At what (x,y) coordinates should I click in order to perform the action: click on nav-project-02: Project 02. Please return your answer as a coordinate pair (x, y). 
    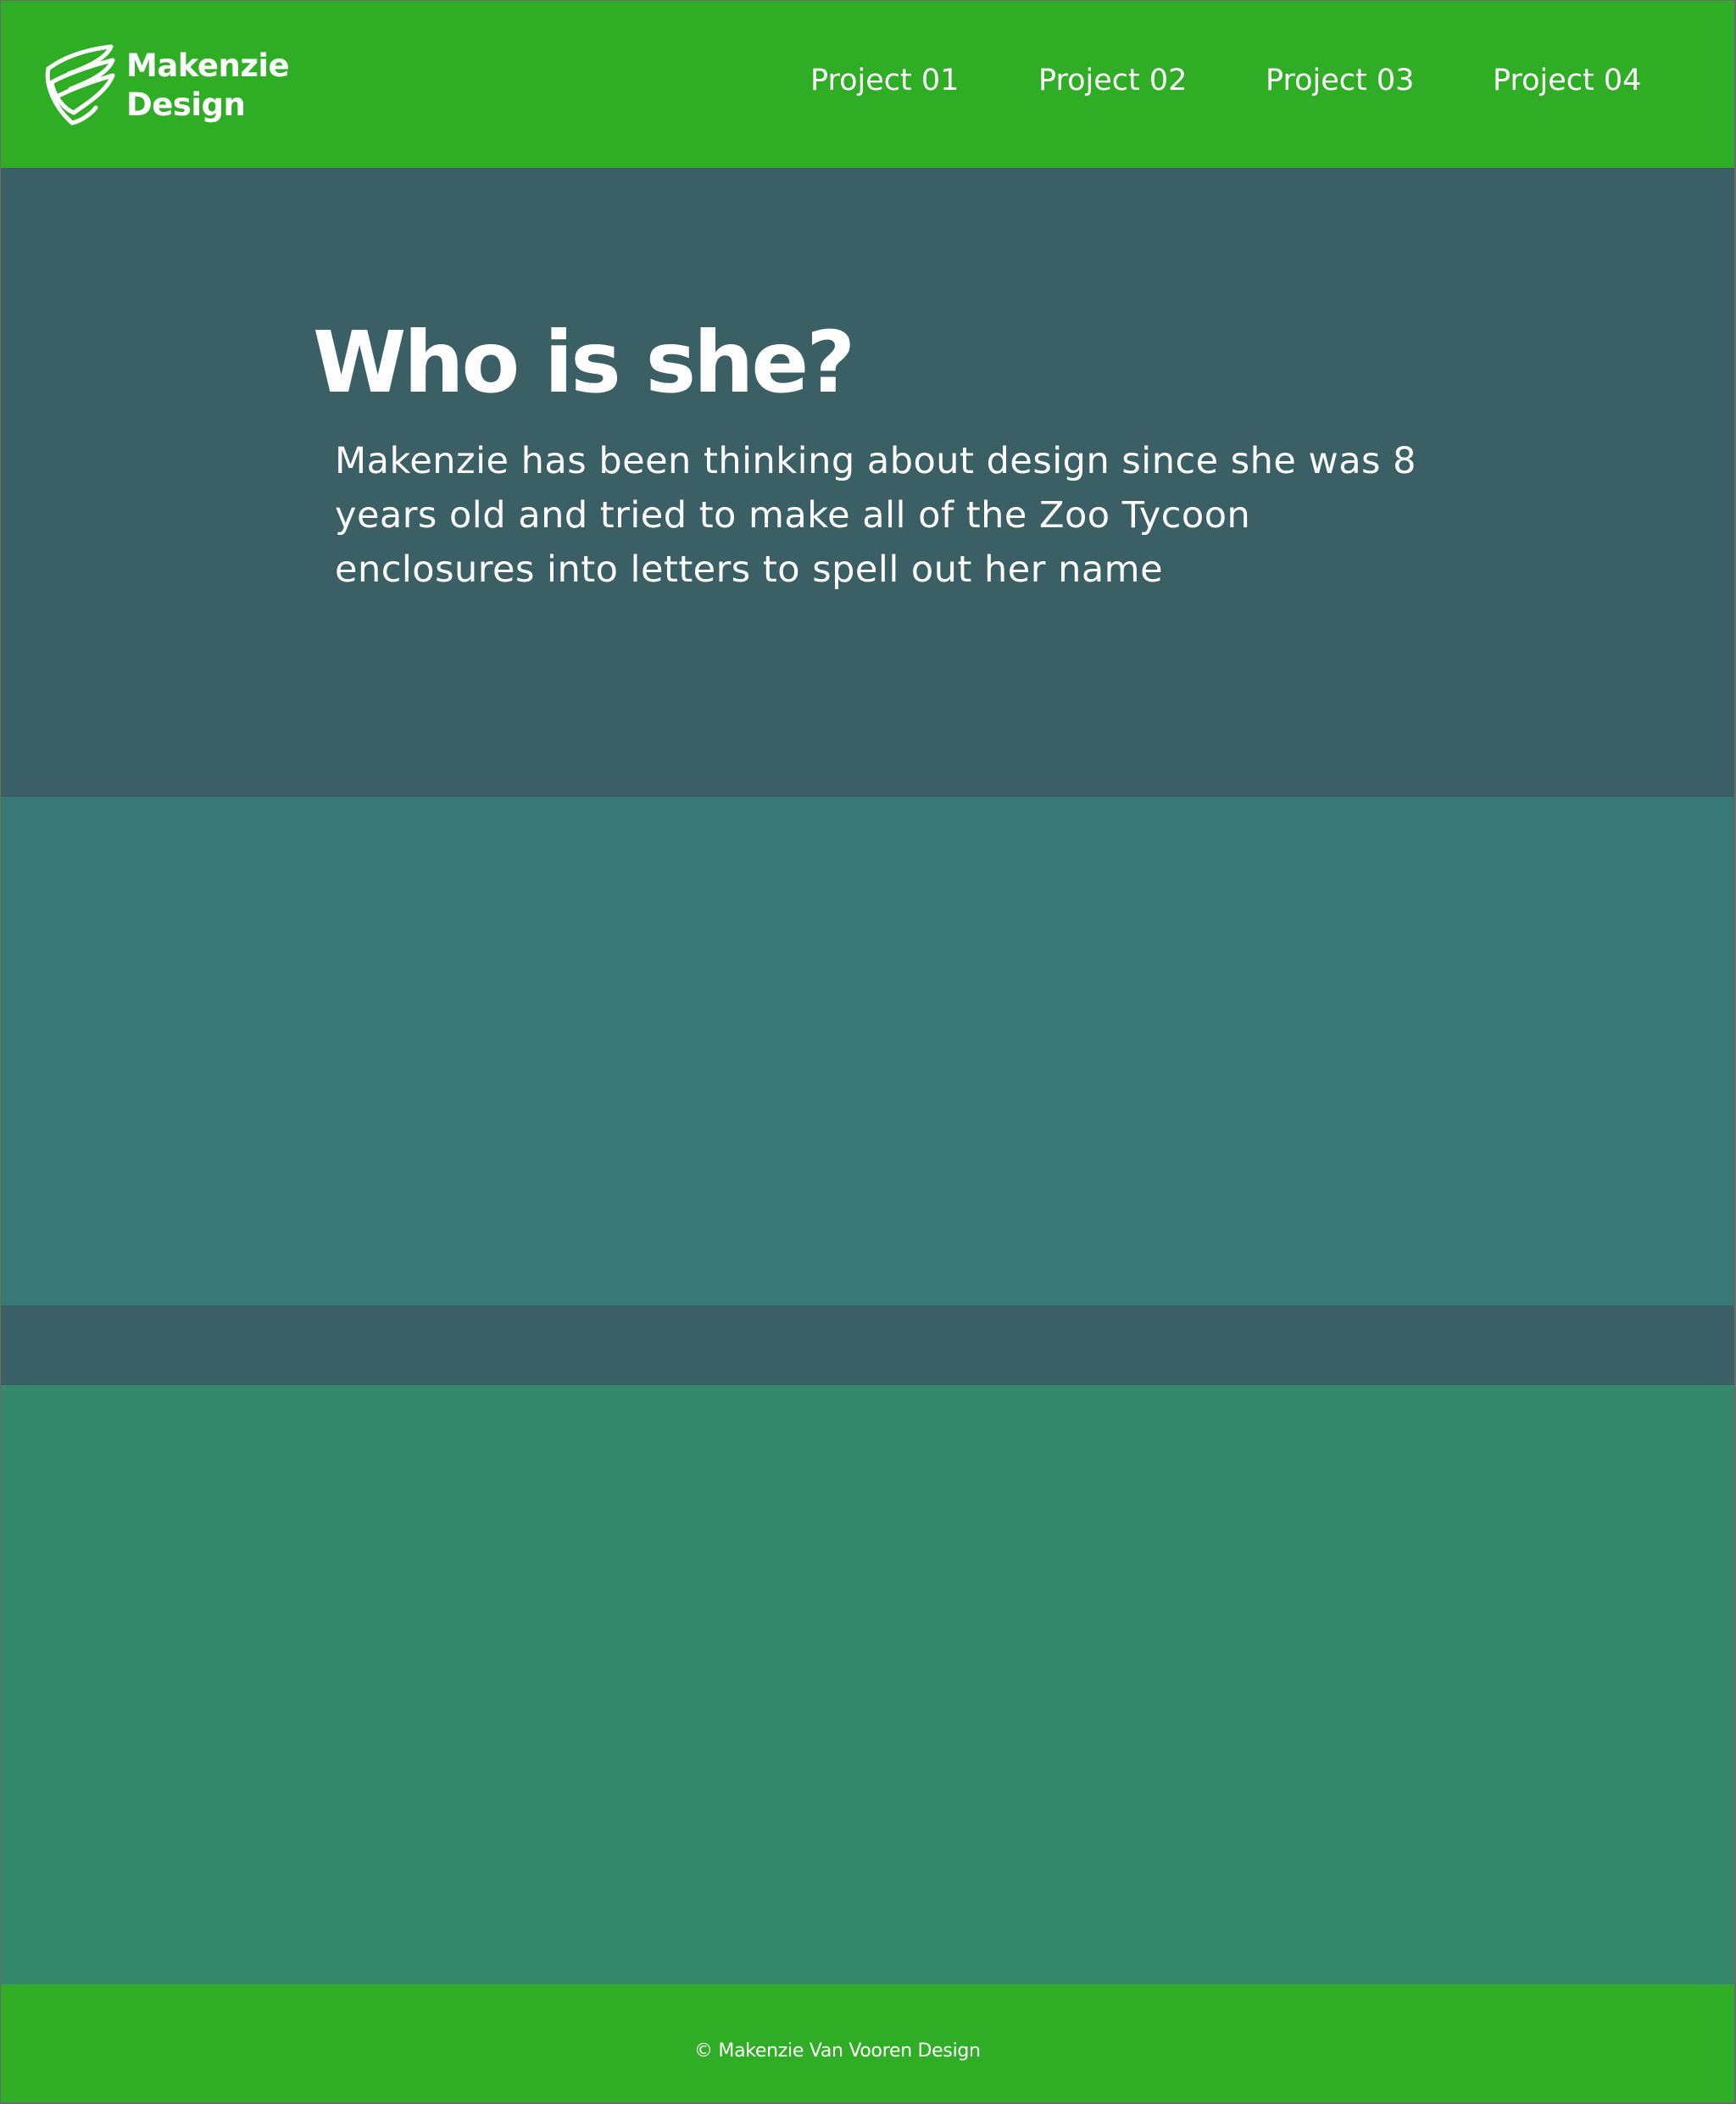
    Looking at the image, I should click on (1112, 80).